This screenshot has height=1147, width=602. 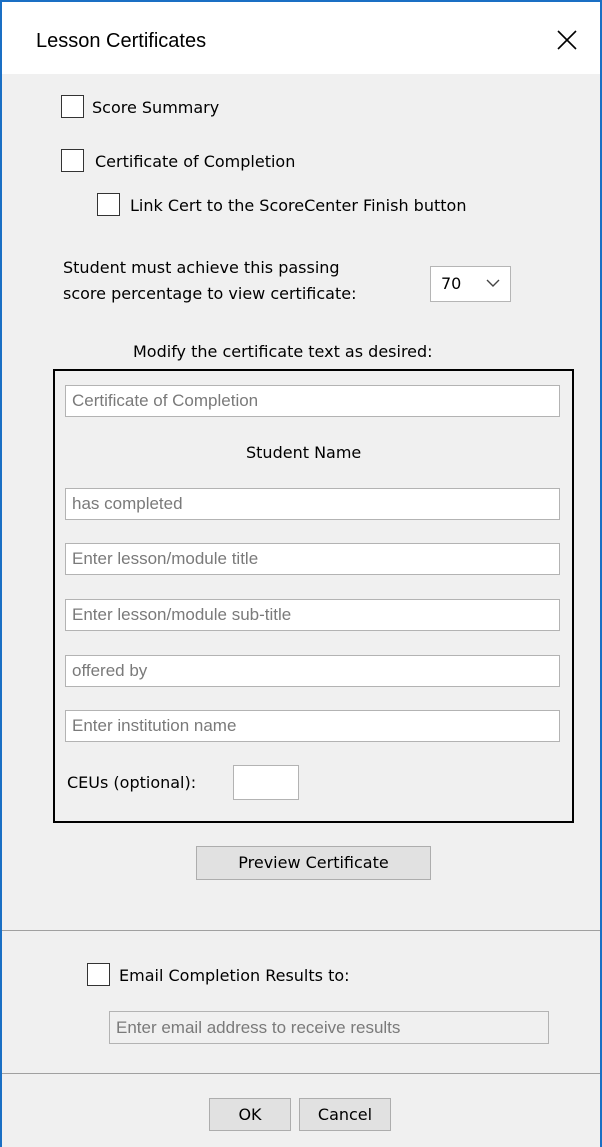 What do you see at coordinates (121, 41) in the screenshot?
I see `window-title: Lesson Certificates` at bounding box center [121, 41].